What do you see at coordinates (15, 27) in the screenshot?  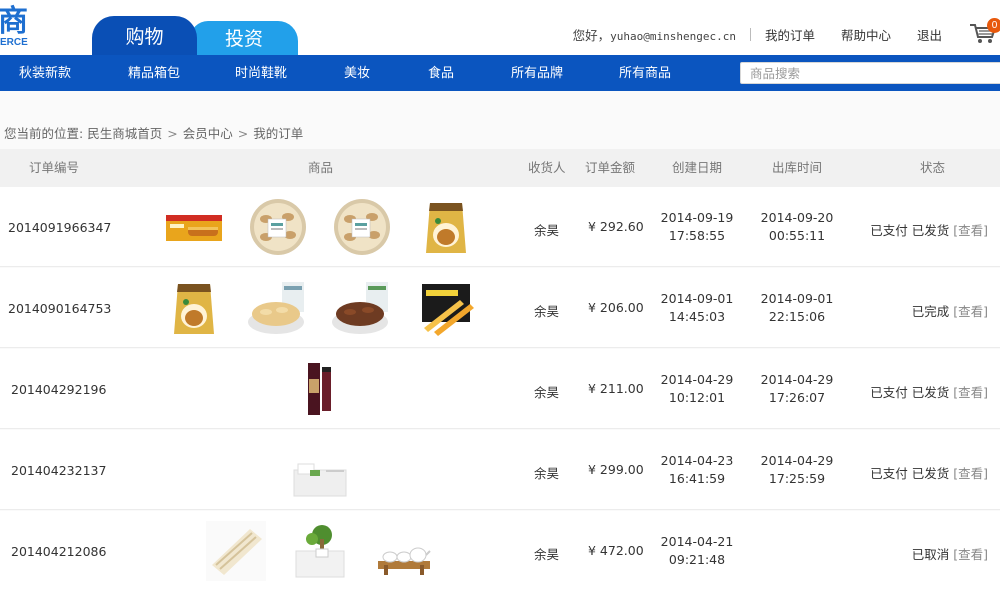 I see `site-logo: 商 ERCE` at bounding box center [15, 27].